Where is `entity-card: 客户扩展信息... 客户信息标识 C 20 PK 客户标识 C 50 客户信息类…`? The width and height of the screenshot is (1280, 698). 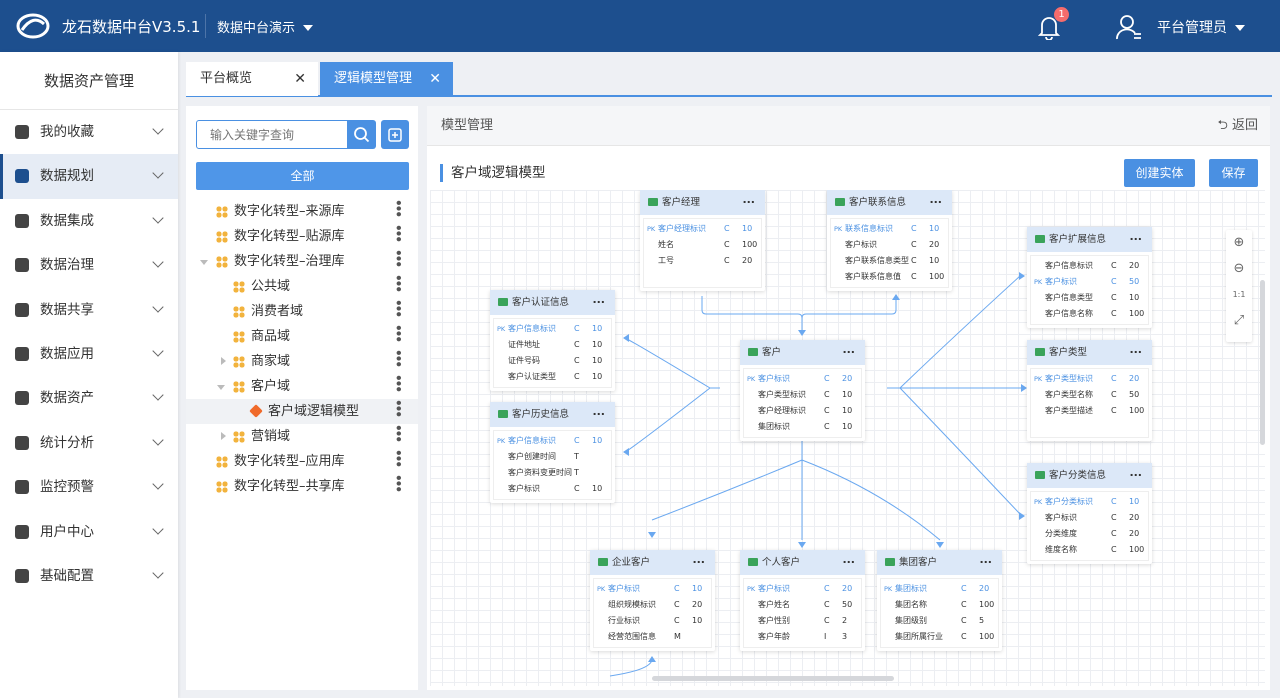
entity-card: 客户扩展信息... 客户信息标识 C 20 PK 客户标识 C 50 客户信息类… is located at coordinates (1089, 277).